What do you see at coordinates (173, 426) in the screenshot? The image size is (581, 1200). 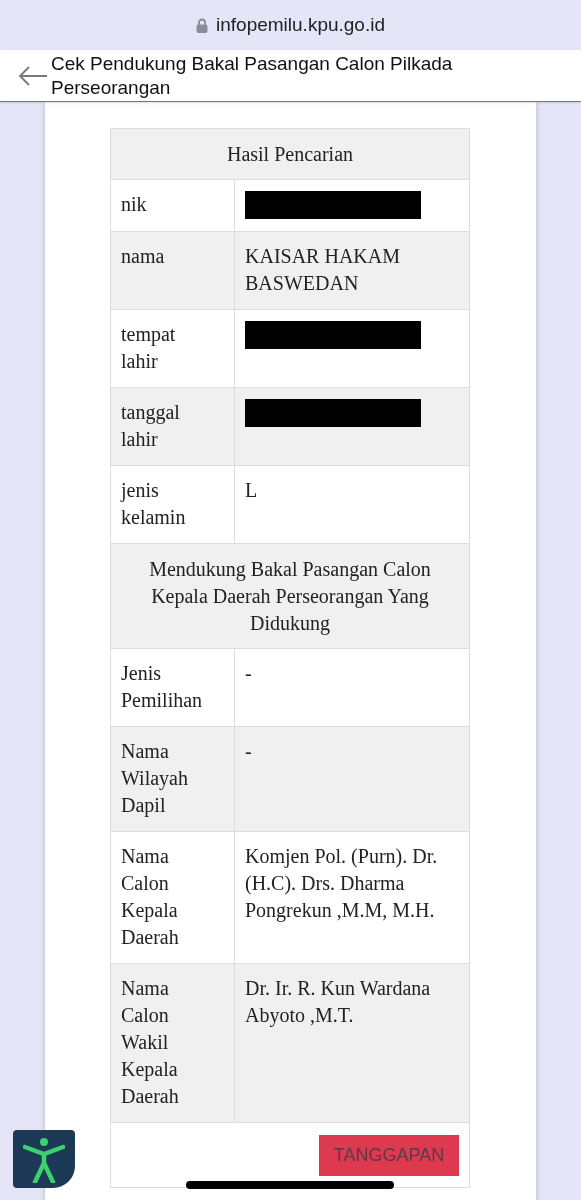 I see `table-cell: tanggal lahir` at bounding box center [173, 426].